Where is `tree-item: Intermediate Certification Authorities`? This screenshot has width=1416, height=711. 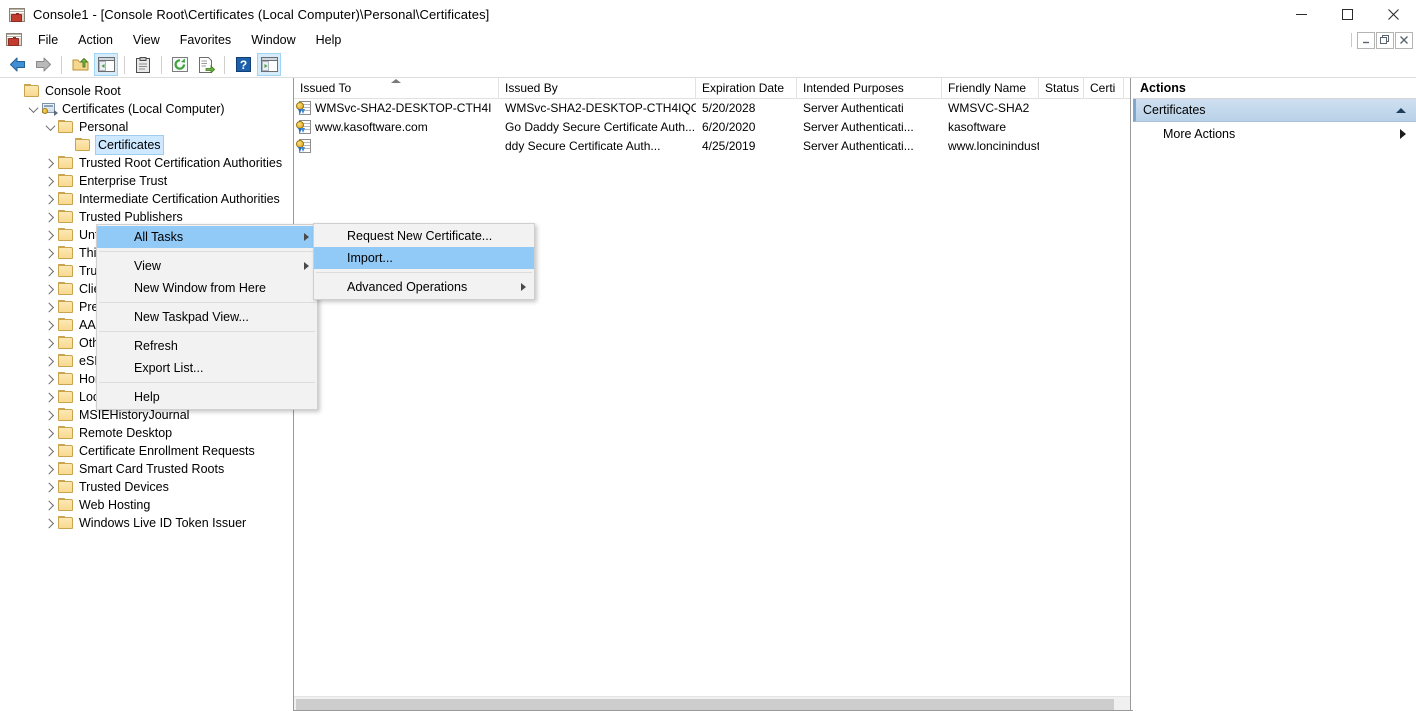 tree-item: Intermediate Certification Authorities is located at coordinates (145, 199).